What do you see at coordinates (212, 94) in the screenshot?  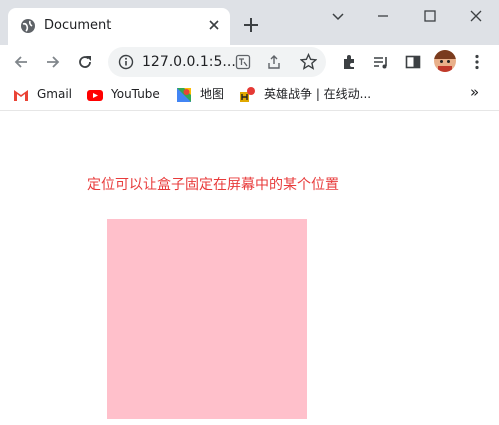 I see `bookmark-maps: 地图` at bounding box center [212, 94].